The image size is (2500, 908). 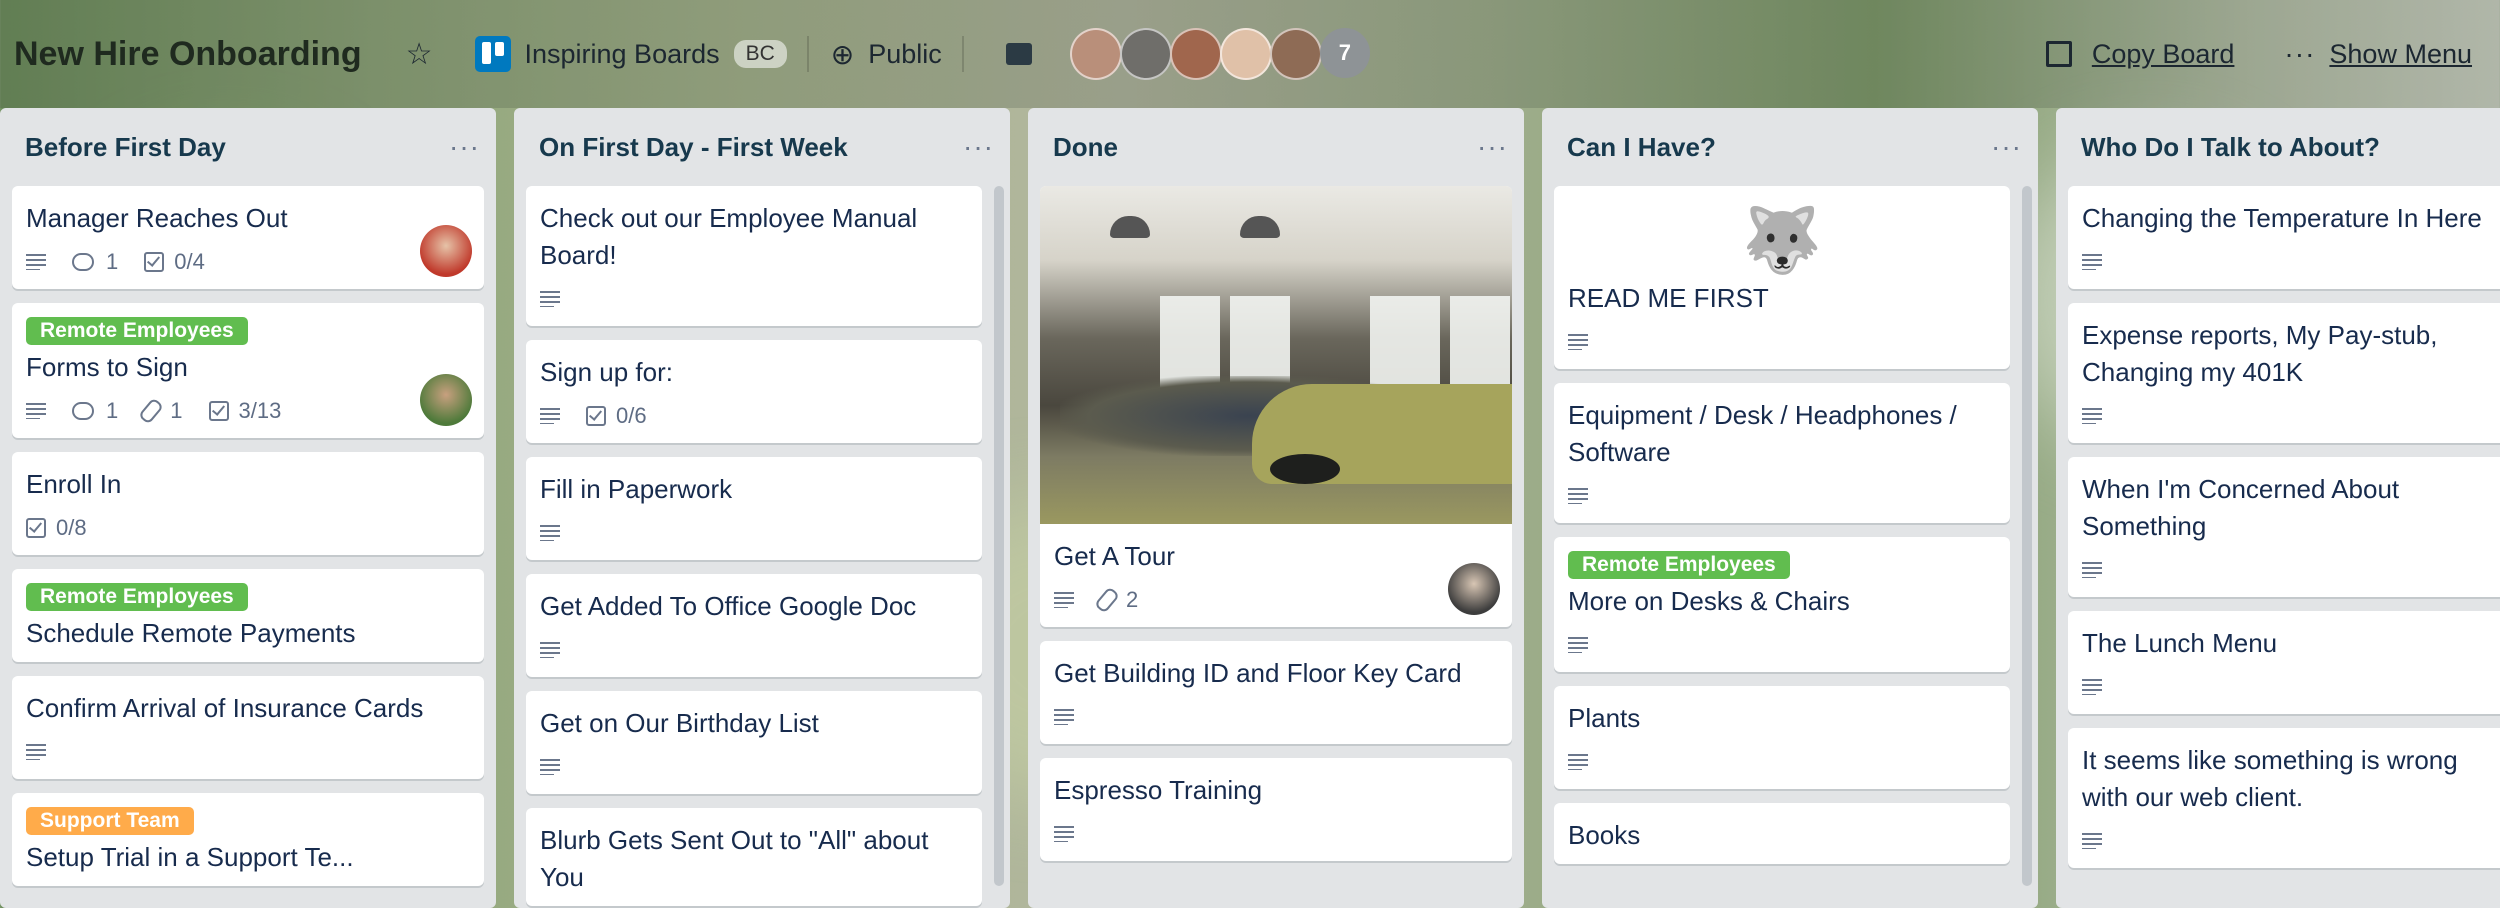 I want to click on card: Books, so click(x=1782, y=833).